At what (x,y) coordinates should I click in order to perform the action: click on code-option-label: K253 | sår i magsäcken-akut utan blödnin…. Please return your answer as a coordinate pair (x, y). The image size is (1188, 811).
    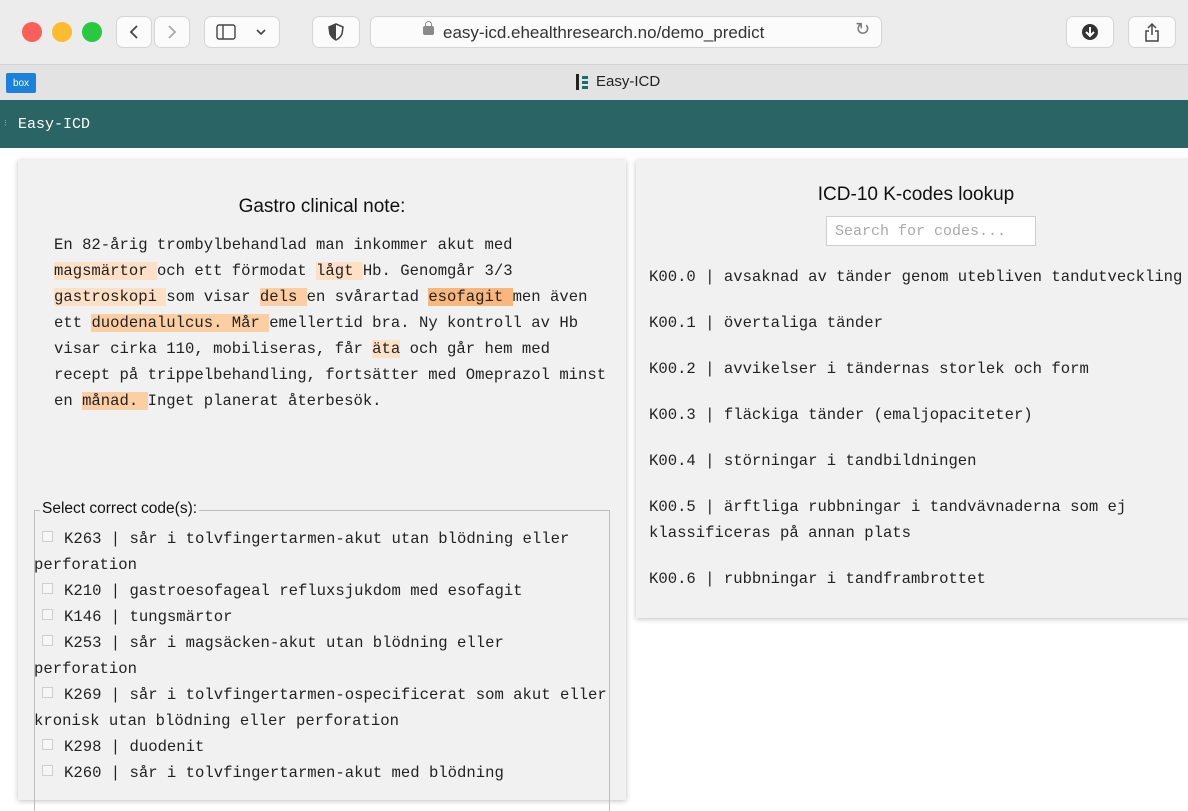
    Looking at the image, I should click on (269, 656).